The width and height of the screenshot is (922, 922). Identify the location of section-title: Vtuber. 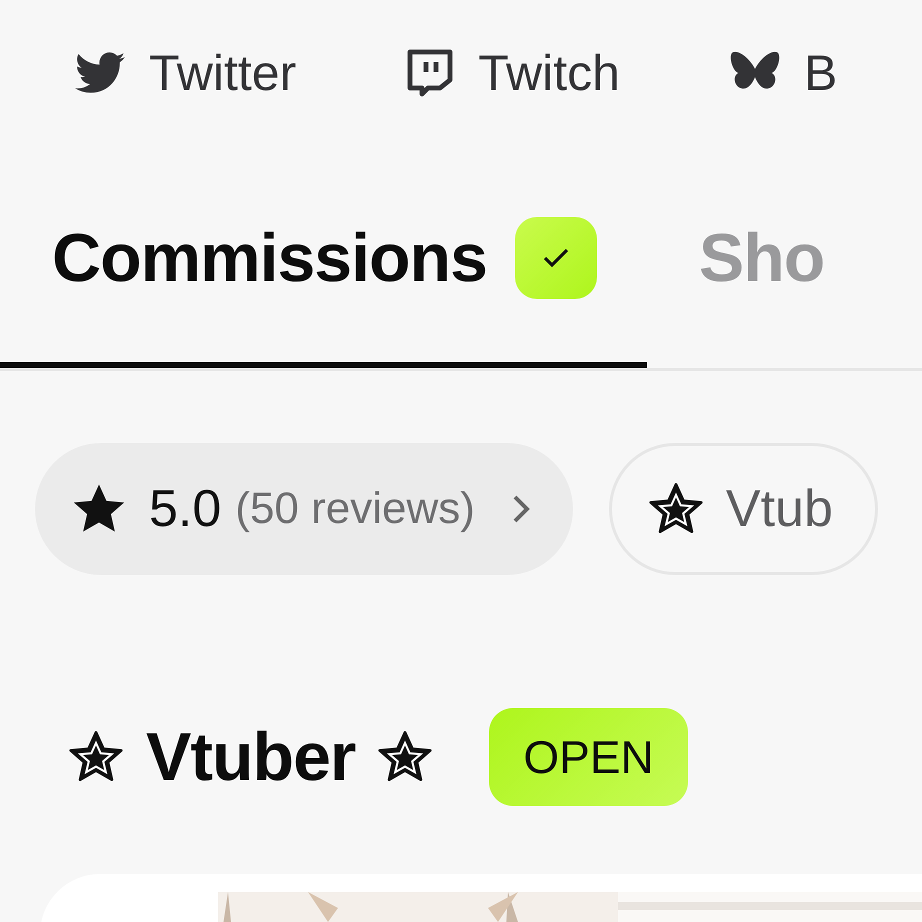
(251, 757).